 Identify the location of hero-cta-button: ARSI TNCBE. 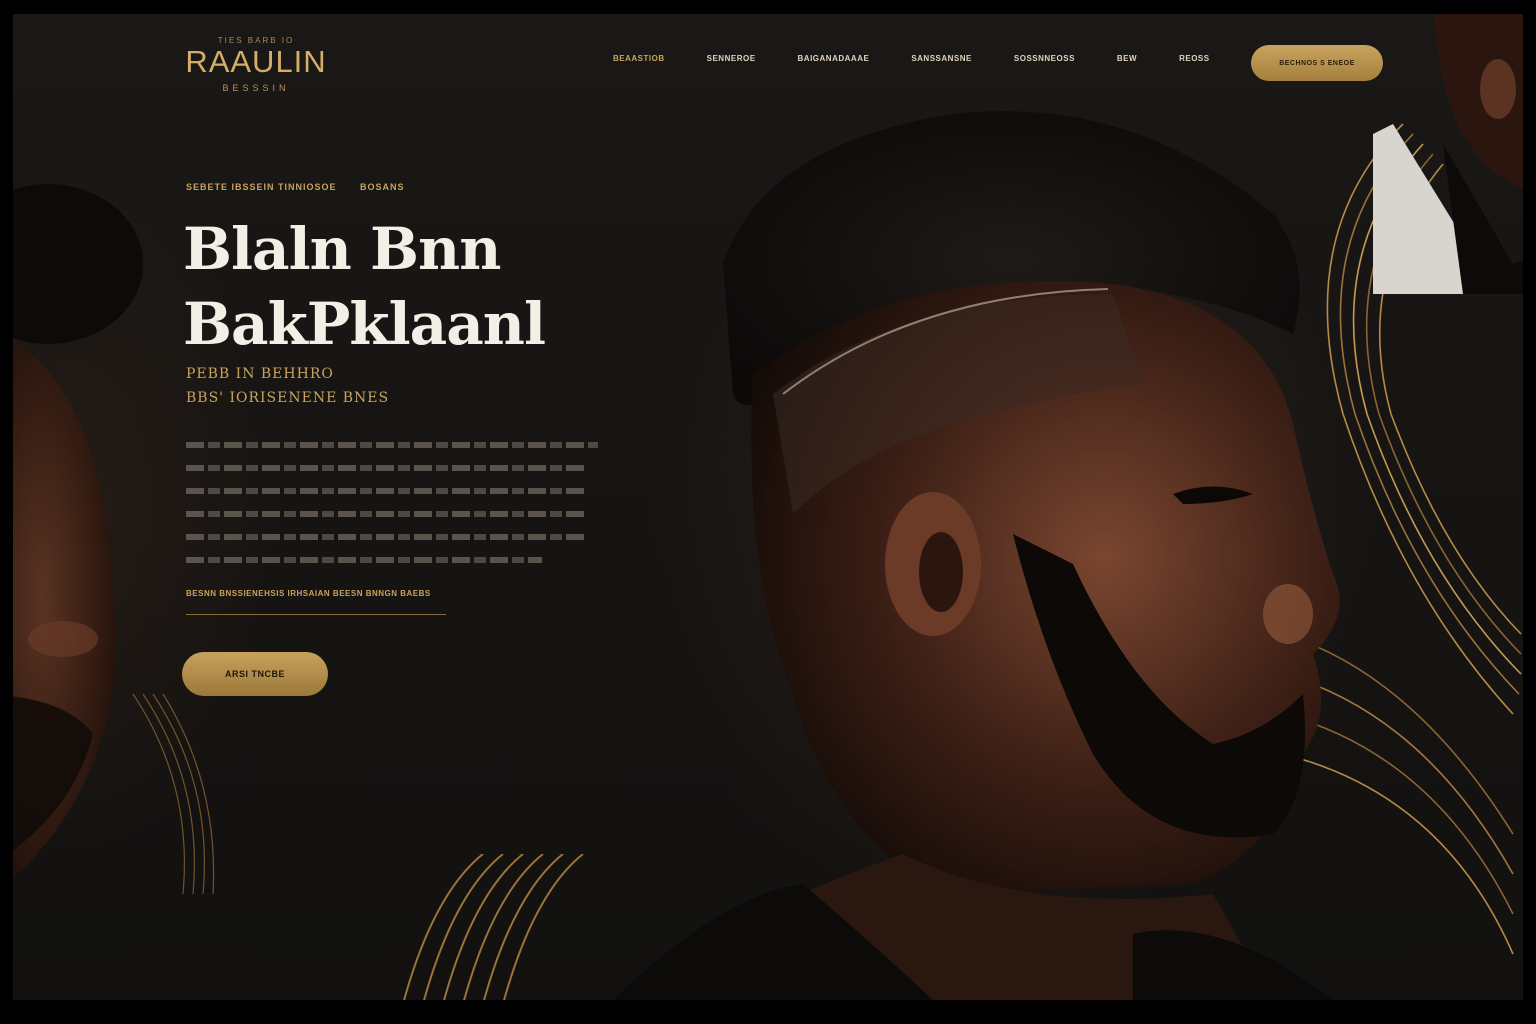
(255, 674).